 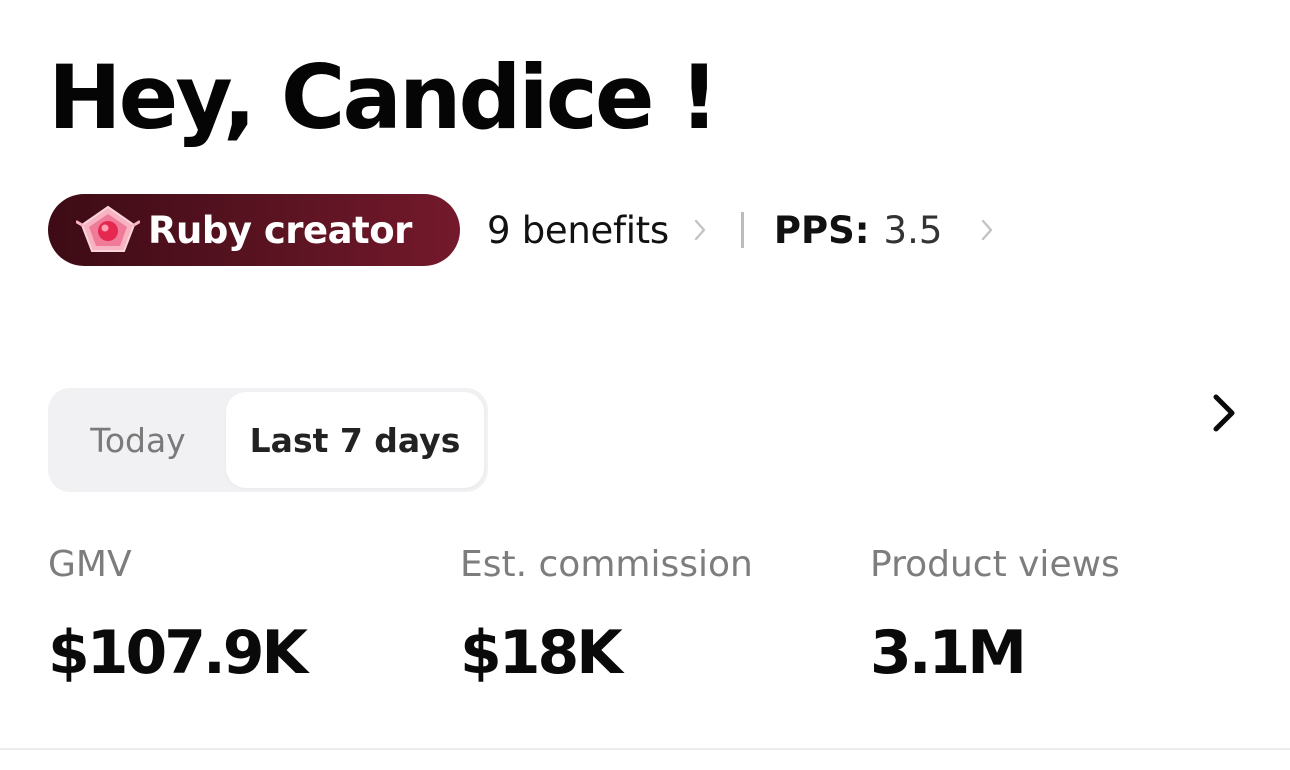 What do you see at coordinates (606, 614) in the screenshot?
I see `metric-est-commission: Est. commission $18K` at bounding box center [606, 614].